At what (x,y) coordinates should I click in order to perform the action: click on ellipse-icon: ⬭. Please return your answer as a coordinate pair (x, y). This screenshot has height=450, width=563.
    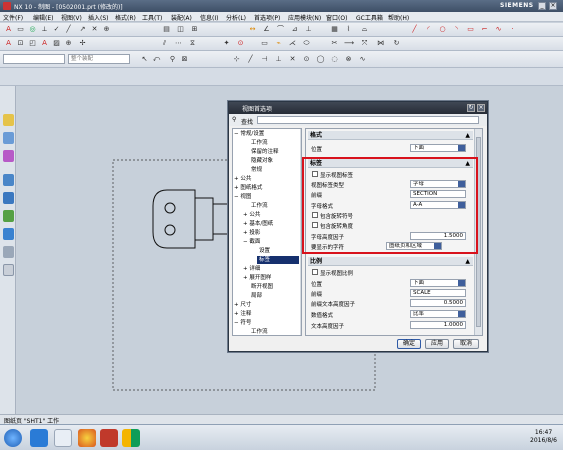
    Looking at the image, I should click on (306, 43).